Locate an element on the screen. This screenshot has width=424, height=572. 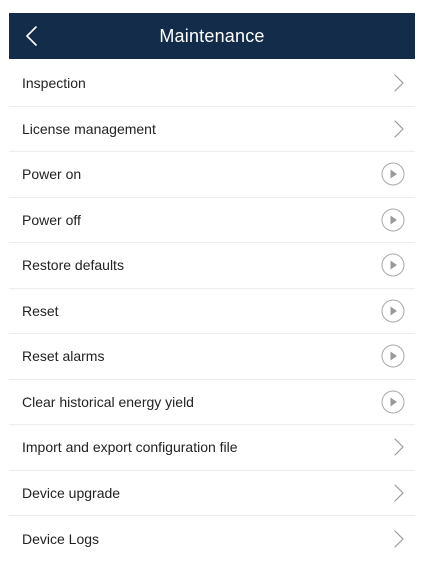
chevron-left-icon is located at coordinates (31, 36).